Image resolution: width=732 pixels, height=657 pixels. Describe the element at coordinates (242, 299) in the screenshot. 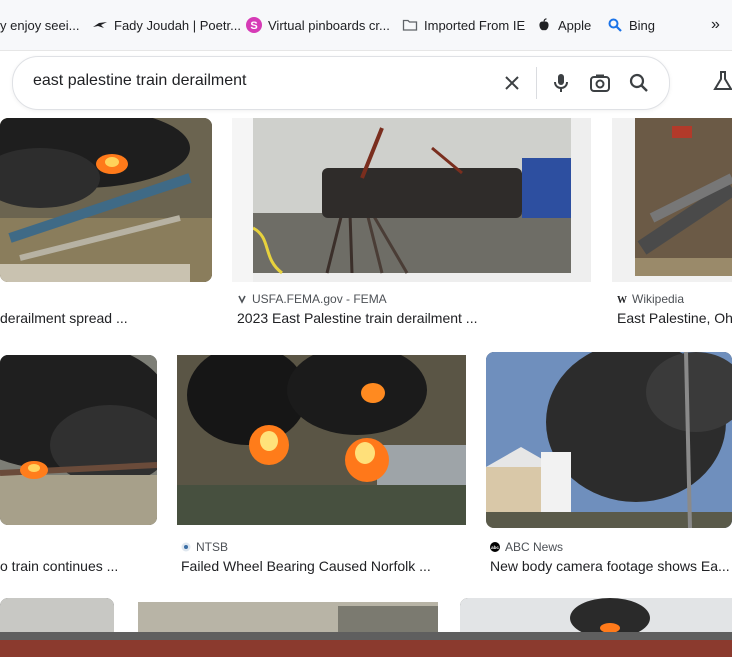

I see `fema-favicon-icon` at that location.